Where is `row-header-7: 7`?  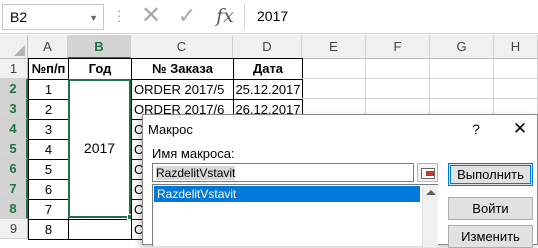 row-header-7: 7 is located at coordinates (14, 189).